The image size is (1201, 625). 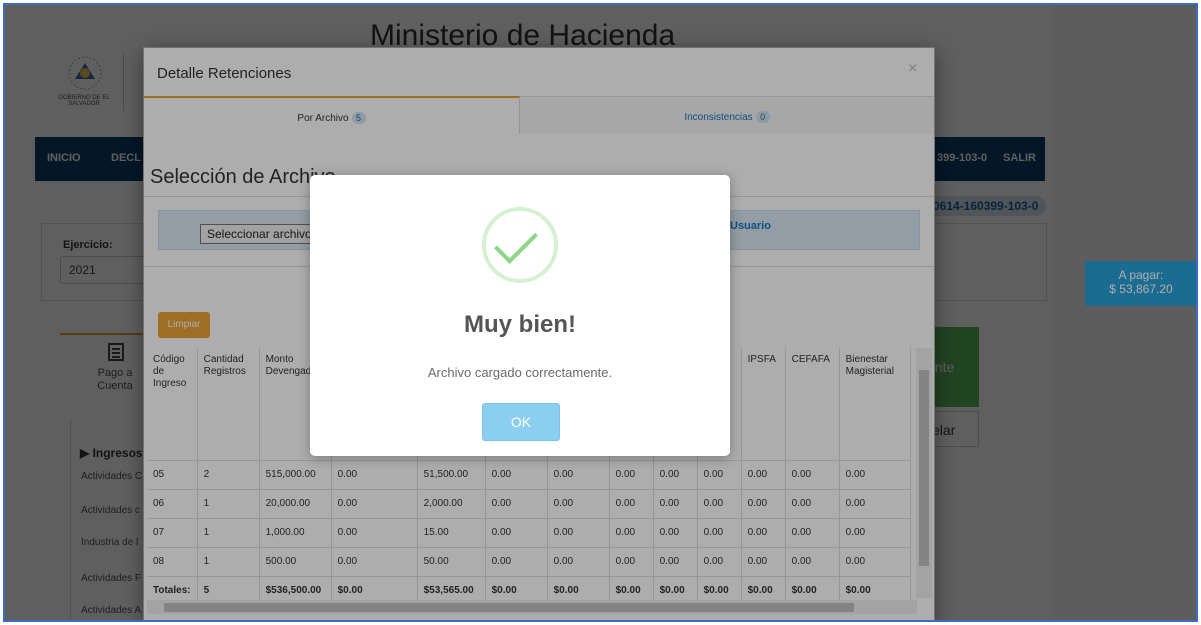 I want to click on dialog-message: Archivo cargado correctamente., so click(x=520, y=372).